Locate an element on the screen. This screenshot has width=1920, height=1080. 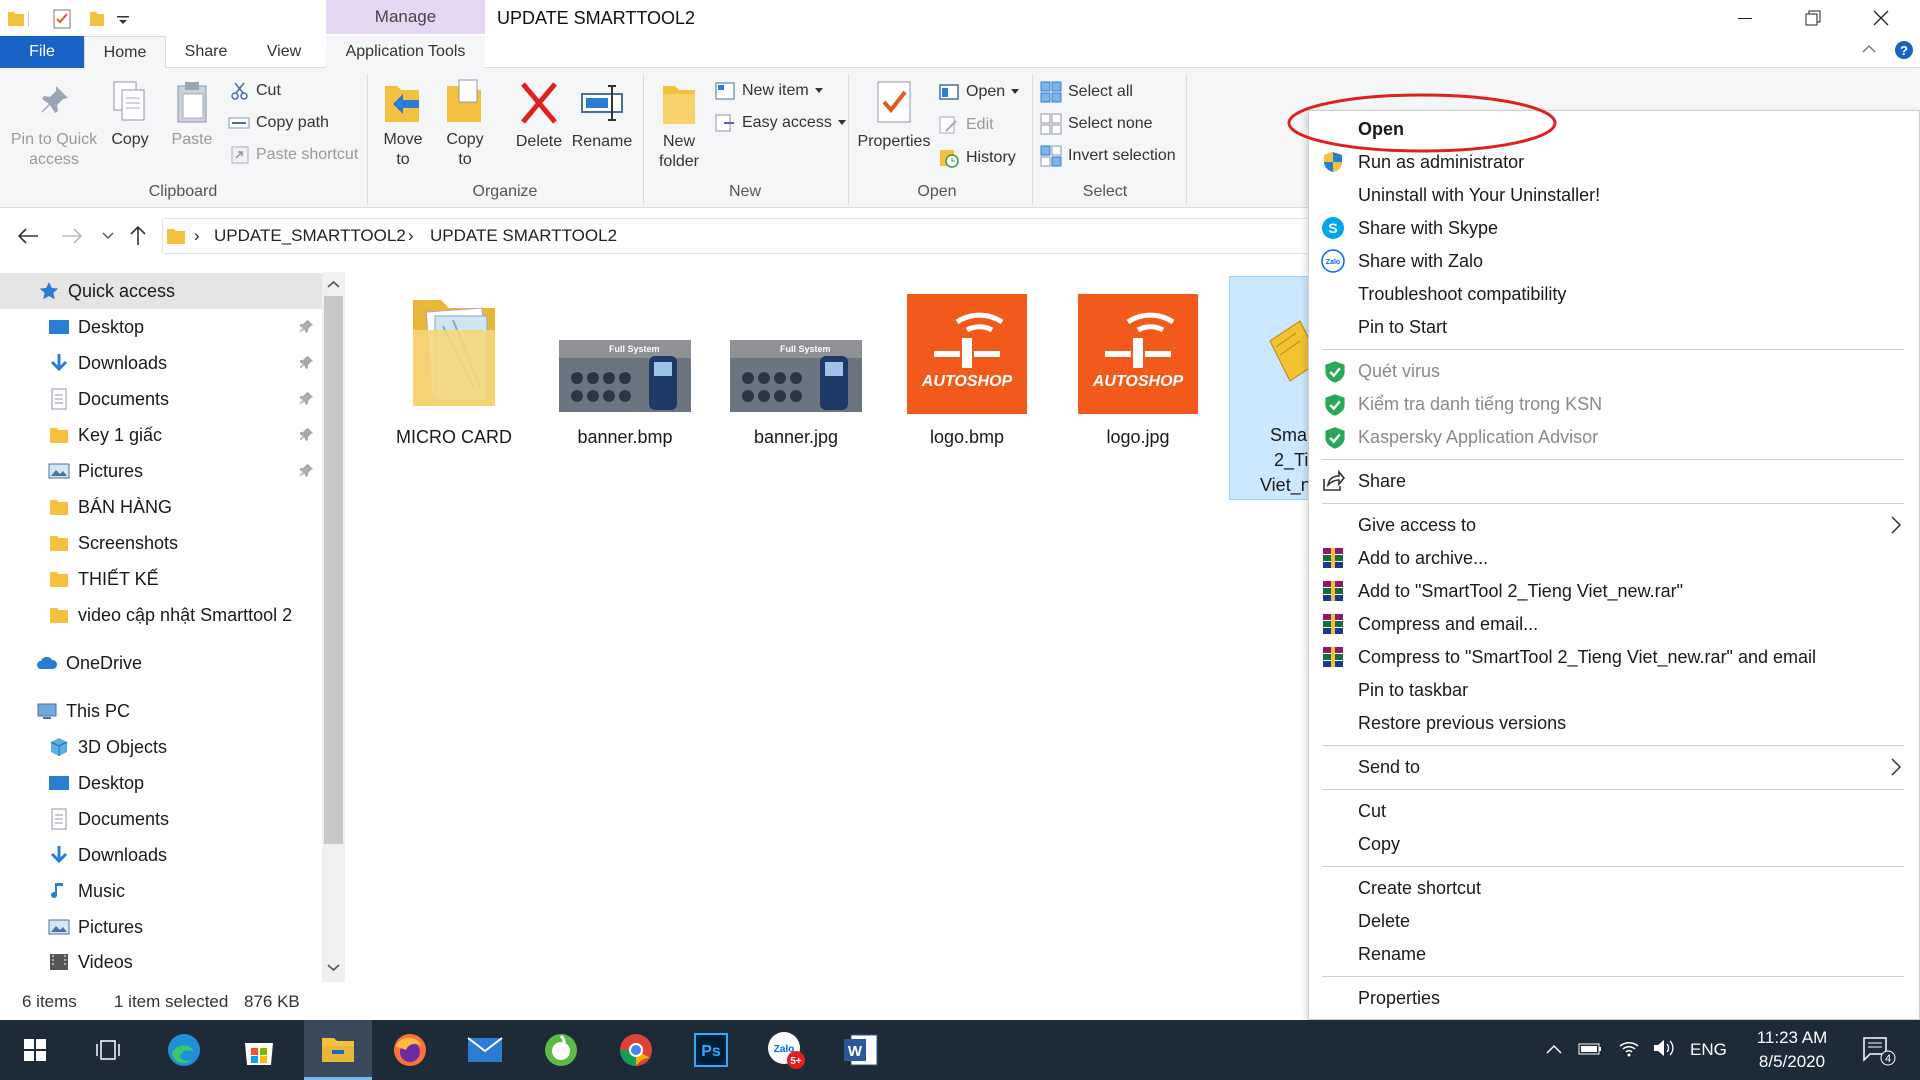
menu-item-rename: Rename is located at coordinates (1392, 954).